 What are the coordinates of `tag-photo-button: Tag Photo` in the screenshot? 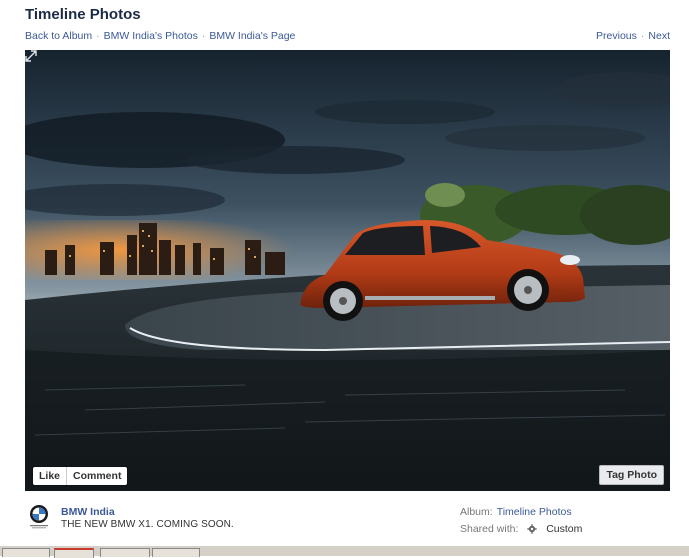 It's located at (631, 475).